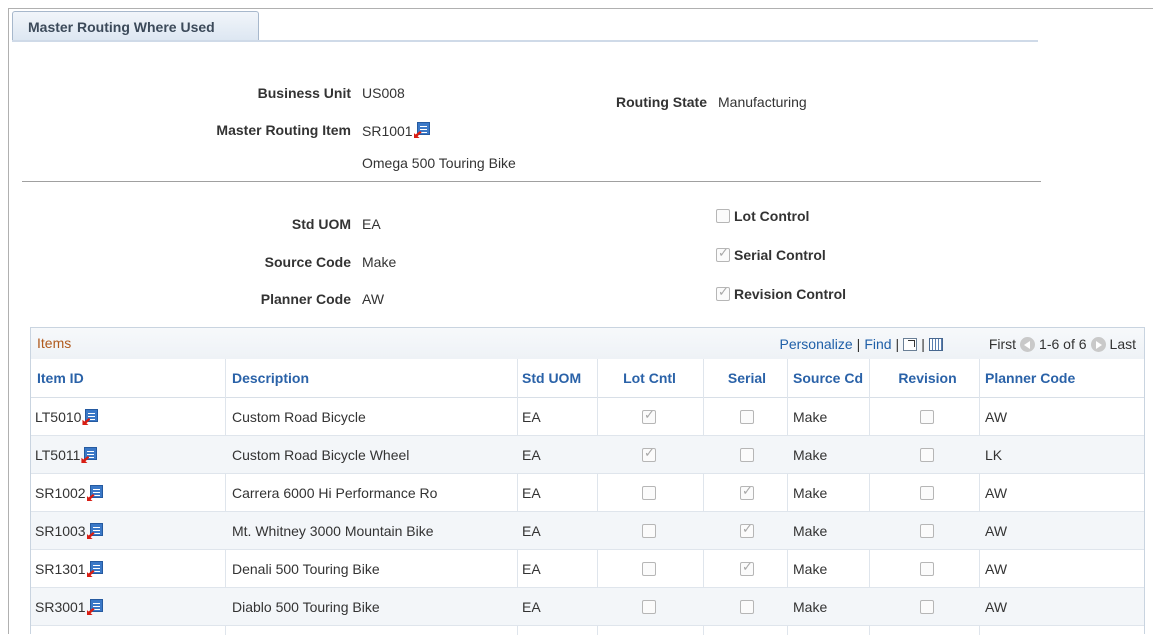  I want to click on table-row: LT5010 Custom Road Bicycle EA Make AW, so click(587, 417).